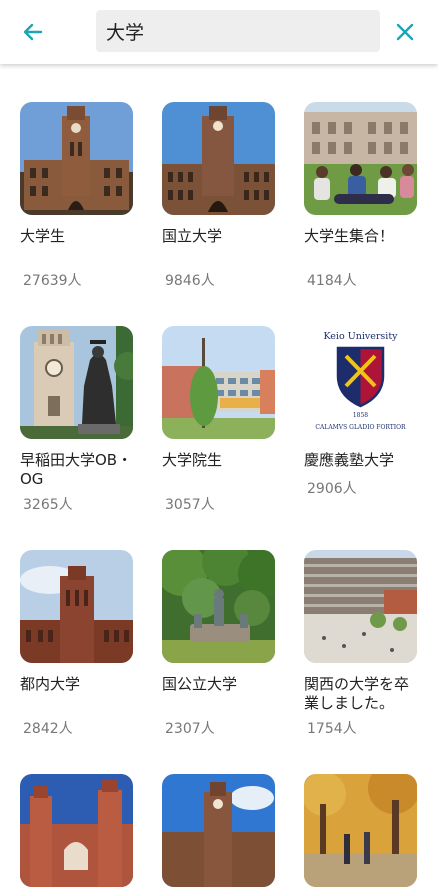 Image resolution: width=438 pixels, height=887 pixels. I want to click on group-title: 大学生集合！, so click(349, 236).